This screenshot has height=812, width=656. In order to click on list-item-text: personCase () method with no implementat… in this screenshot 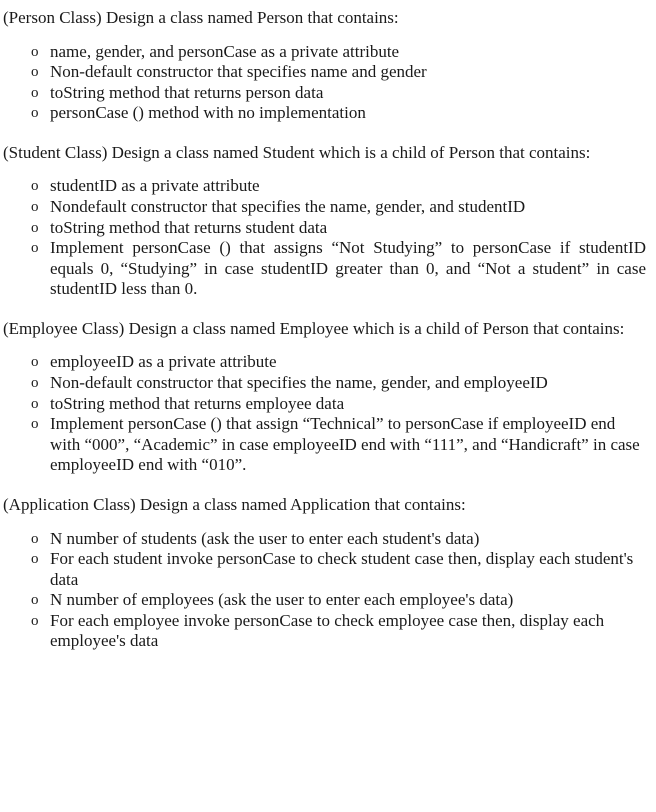, I will do `click(208, 113)`.